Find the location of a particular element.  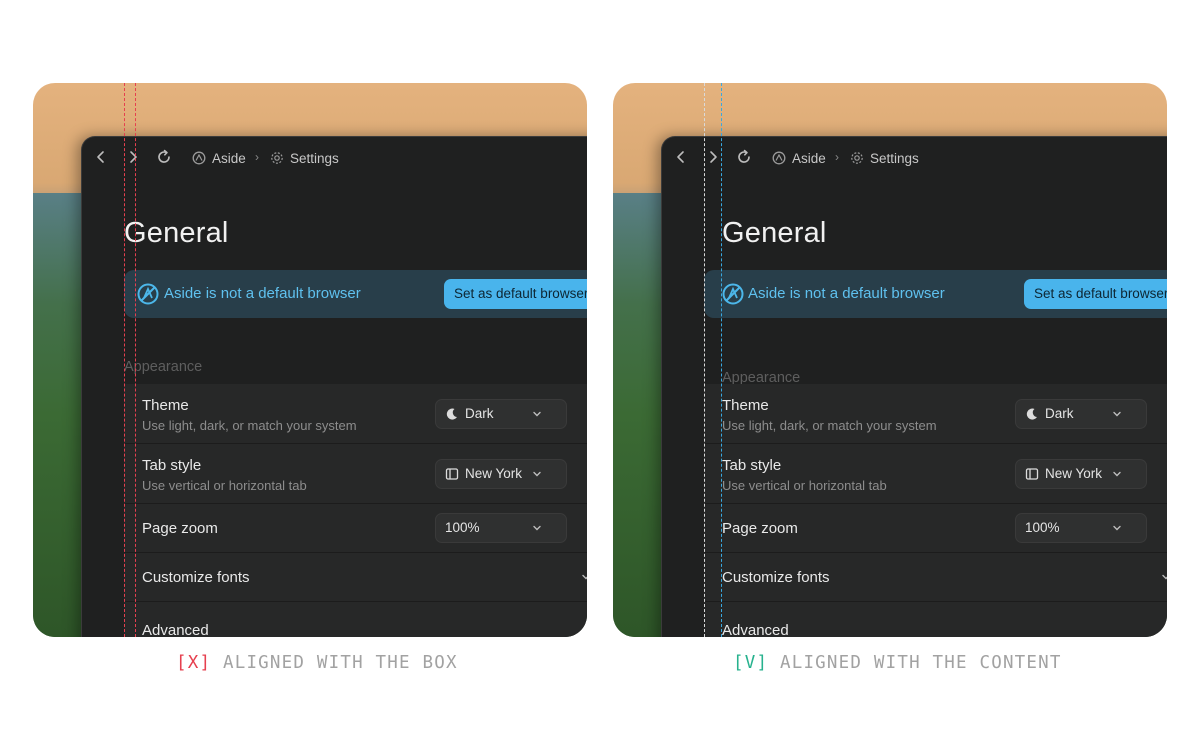

caption-box-aligned: [X] ALIGNED WITH THE BOX is located at coordinates (317, 663).